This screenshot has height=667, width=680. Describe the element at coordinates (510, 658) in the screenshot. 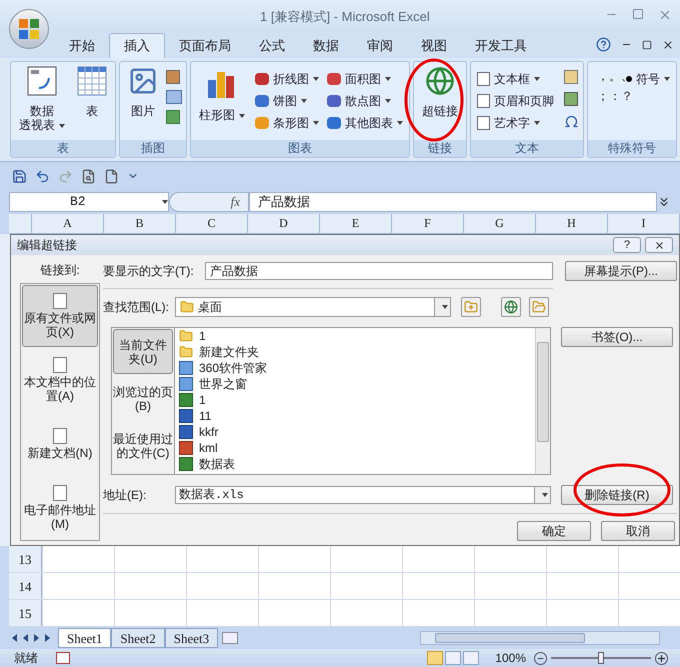

I see `zoom-level: 100%` at that location.